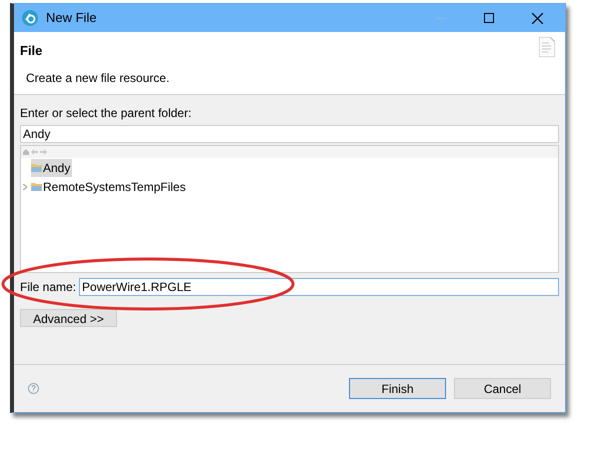 This screenshot has width=606, height=455. Describe the element at coordinates (319, 287) in the screenshot. I see `file-name-field: PowerWire1.RPGLE` at that location.